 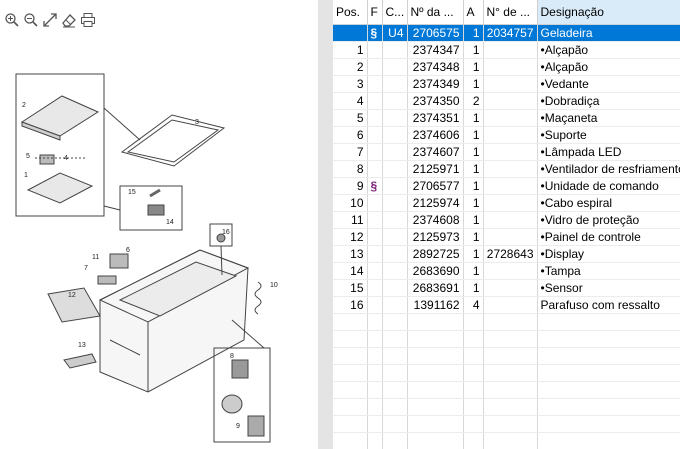 I want to click on cell-num: 2374347, so click(x=435, y=50).